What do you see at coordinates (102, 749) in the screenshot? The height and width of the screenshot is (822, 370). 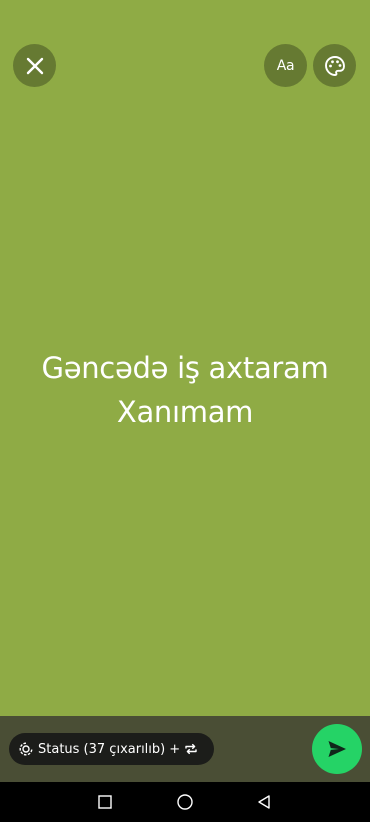 I see `status-privacy-label: Status (37 çıxarılıb)` at bounding box center [102, 749].